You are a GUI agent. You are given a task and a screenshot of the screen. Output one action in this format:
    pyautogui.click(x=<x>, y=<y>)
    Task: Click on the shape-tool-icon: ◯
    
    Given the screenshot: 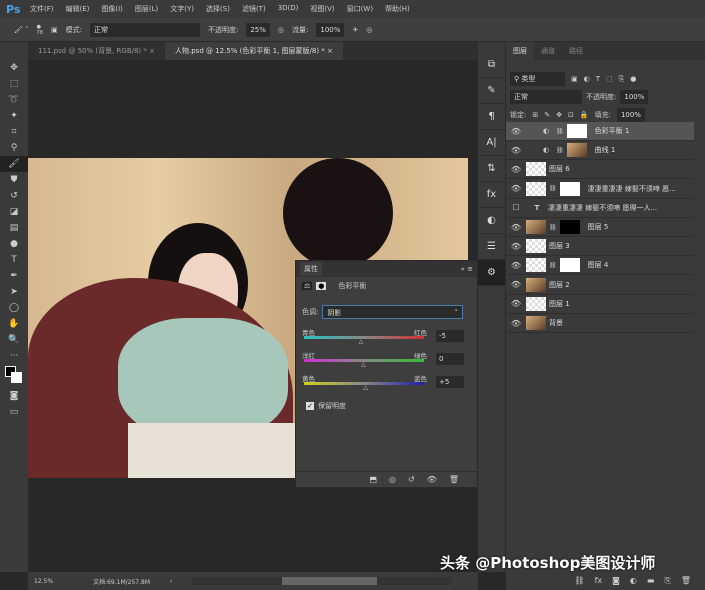 What is the action you would take?
    pyautogui.click(x=14, y=308)
    